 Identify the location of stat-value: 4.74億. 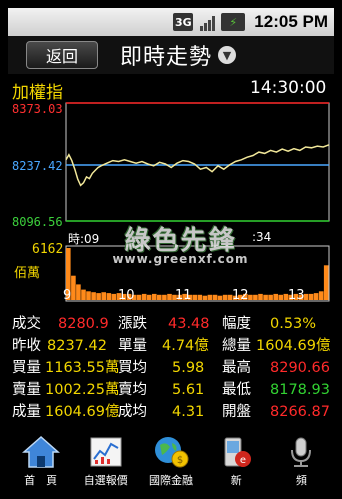
(185, 346).